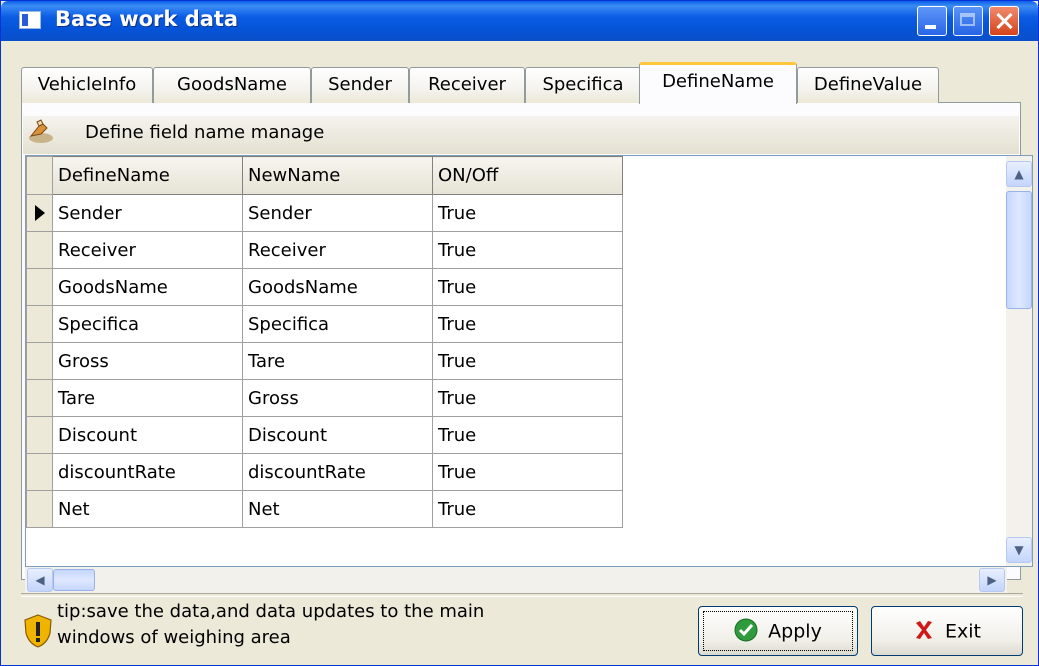  I want to click on horizontal-scrollbar, so click(516, 580).